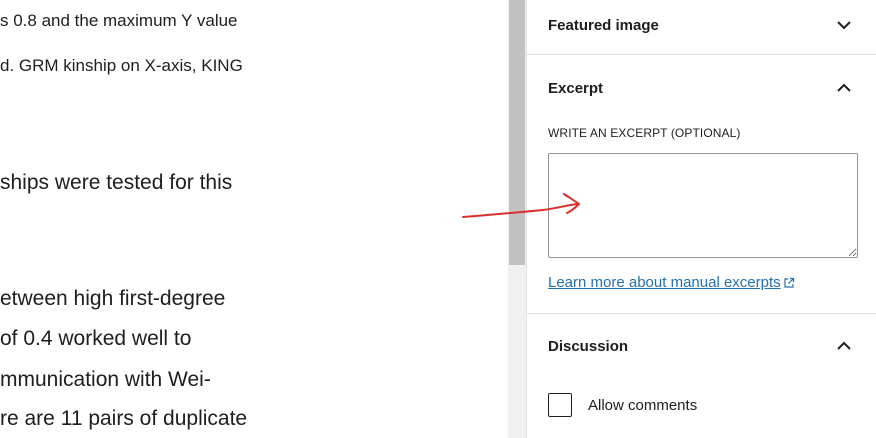 The image size is (876, 438). I want to click on discussion-panel-toggle: Discussion, so click(701, 346).